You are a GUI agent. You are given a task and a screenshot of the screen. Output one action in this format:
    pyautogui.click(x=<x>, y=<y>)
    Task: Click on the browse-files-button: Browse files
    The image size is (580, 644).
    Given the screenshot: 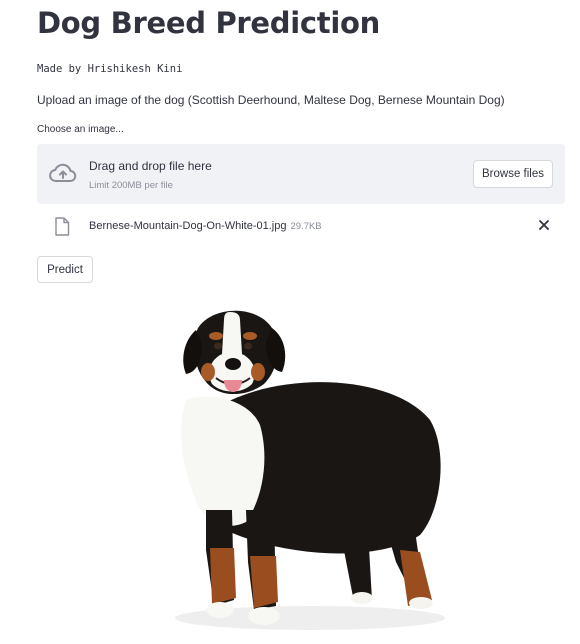 What is the action you would take?
    pyautogui.click(x=513, y=174)
    